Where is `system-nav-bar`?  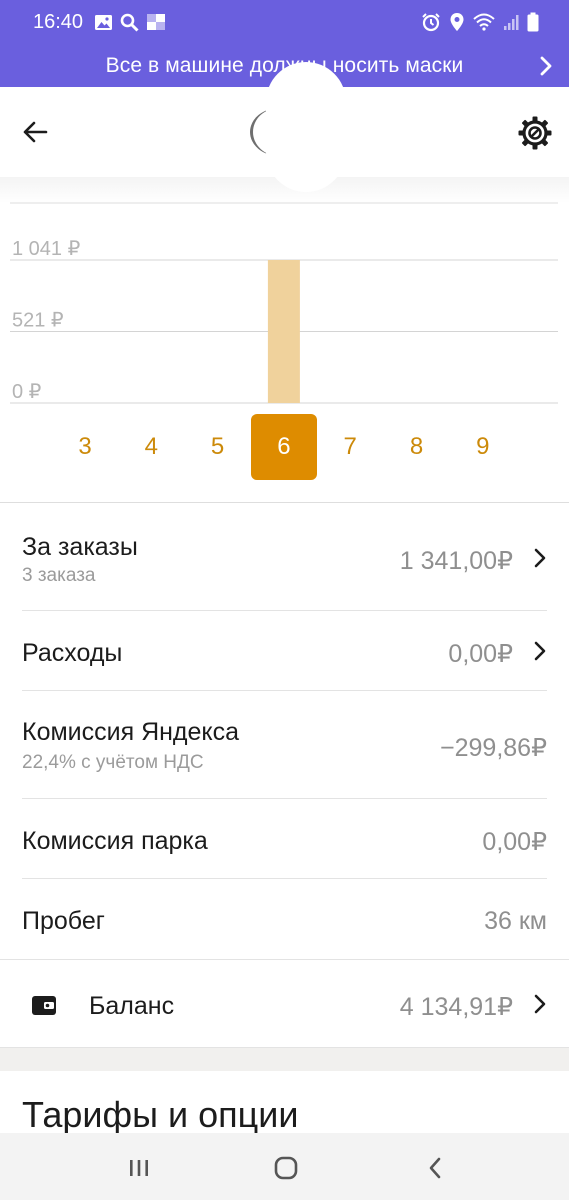 system-nav-bar is located at coordinates (284, 1166).